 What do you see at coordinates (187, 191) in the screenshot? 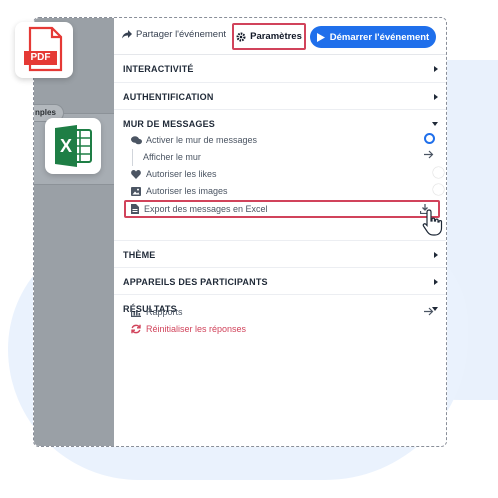
I see `allow-images-label: Autoriser les images` at bounding box center [187, 191].